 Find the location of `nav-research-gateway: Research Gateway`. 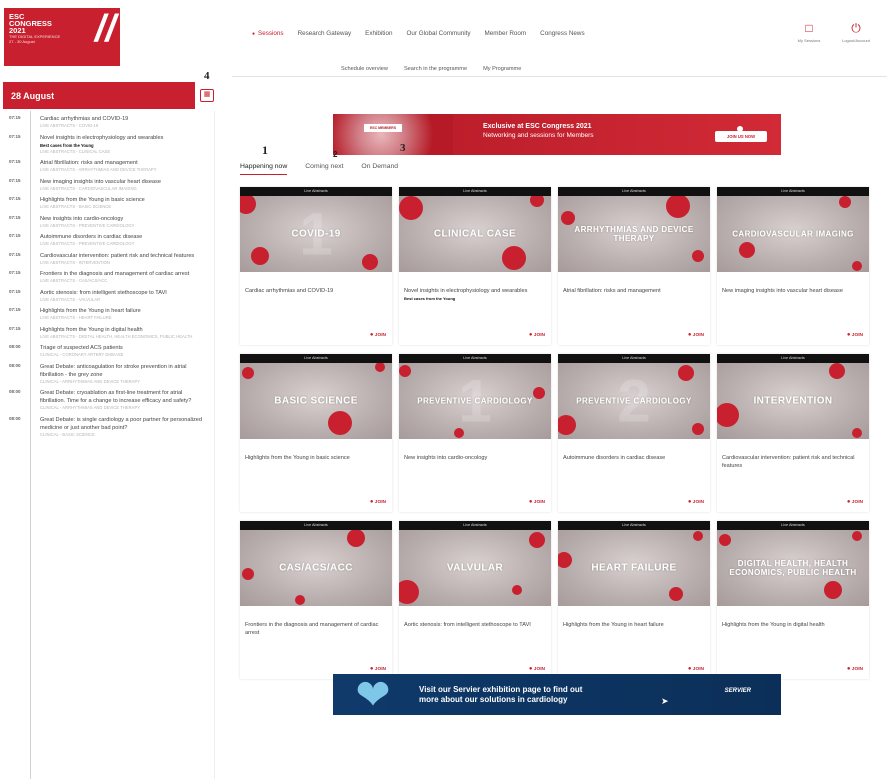

nav-research-gateway: Research Gateway is located at coordinates (325, 35).